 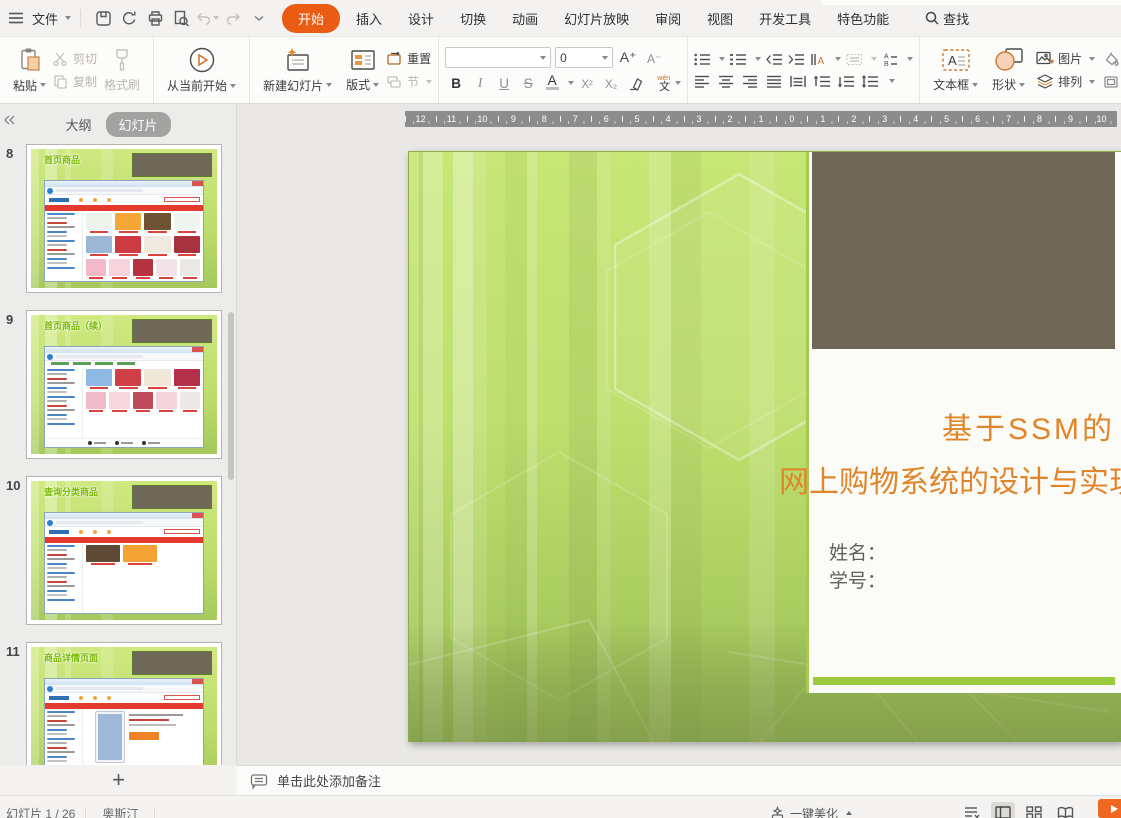 What do you see at coordinates (231, 396) in the screenshot?
I see `sidebar-scrollbar` at bounding box center [231, 396].